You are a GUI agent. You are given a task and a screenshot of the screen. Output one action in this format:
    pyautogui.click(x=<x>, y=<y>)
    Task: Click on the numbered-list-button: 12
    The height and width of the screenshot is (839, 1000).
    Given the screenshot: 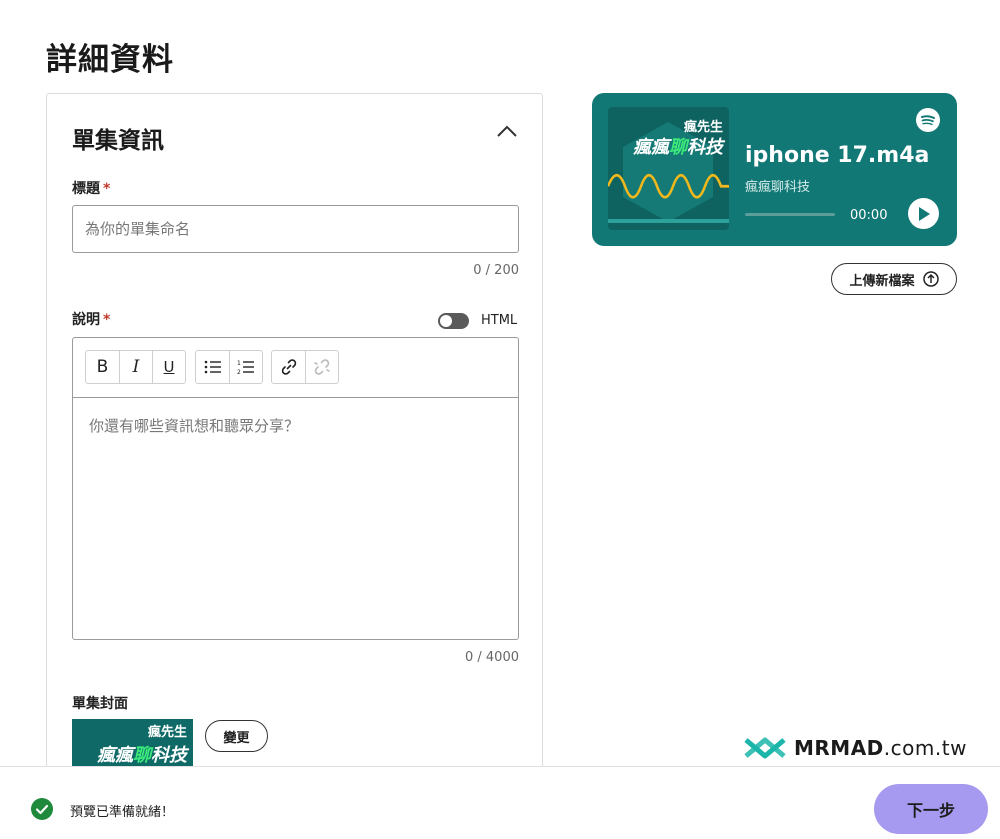 What is the action you would take?
    pyautogui.click(x=245, y=367)
    